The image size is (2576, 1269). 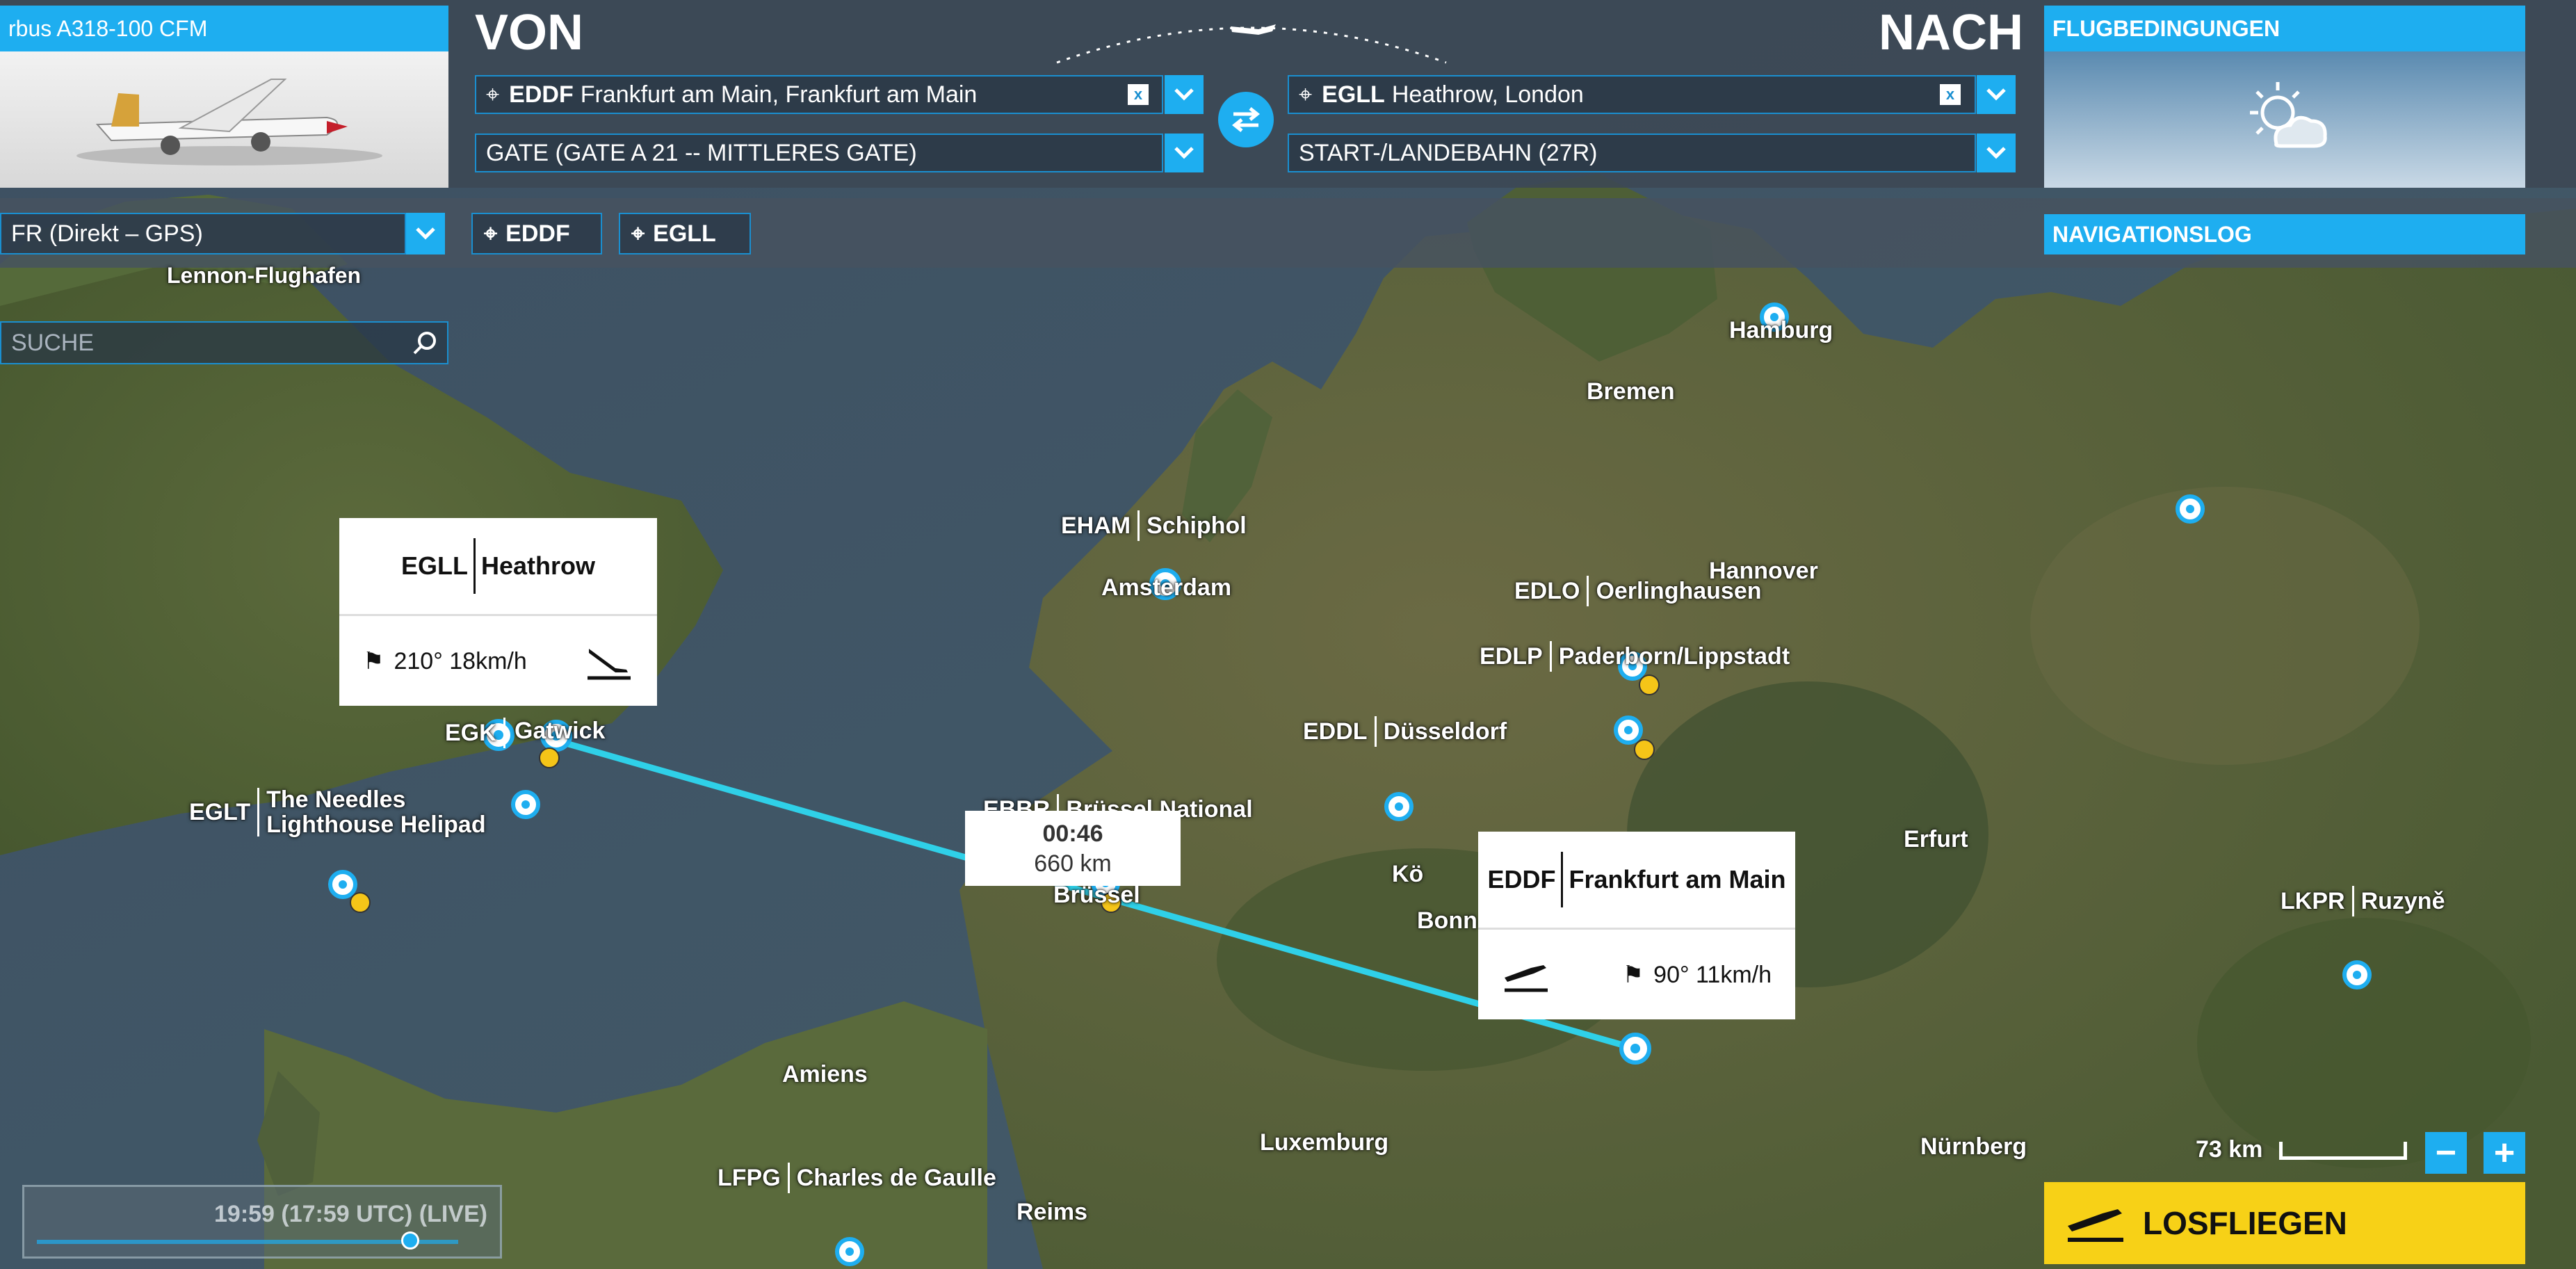 I want to click on map-label-koeln: Kö, so click(x=1408, y=874).